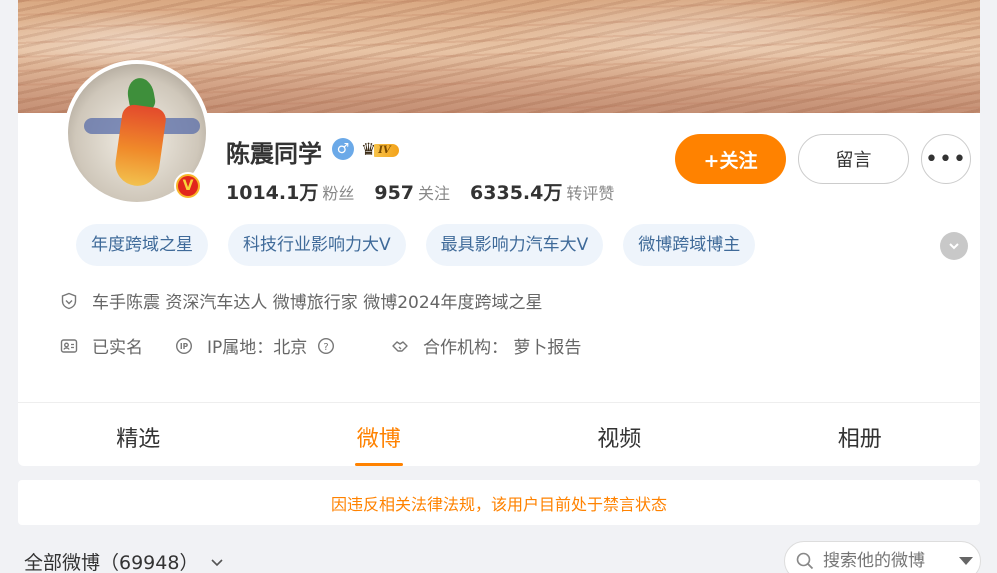 The width and height of the screenshot is (997, 573). I want to click on profile-name: 陈震同学, so click(274, 154).